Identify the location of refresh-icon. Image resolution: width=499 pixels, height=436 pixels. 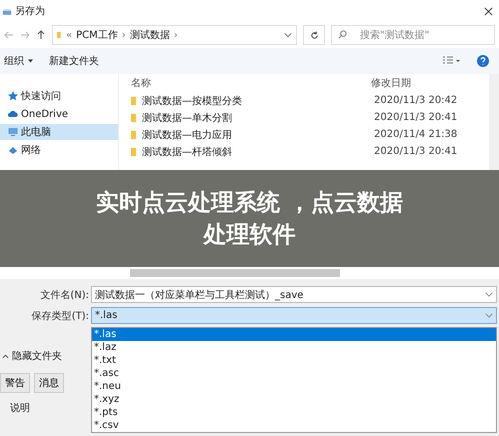
(314, 35).